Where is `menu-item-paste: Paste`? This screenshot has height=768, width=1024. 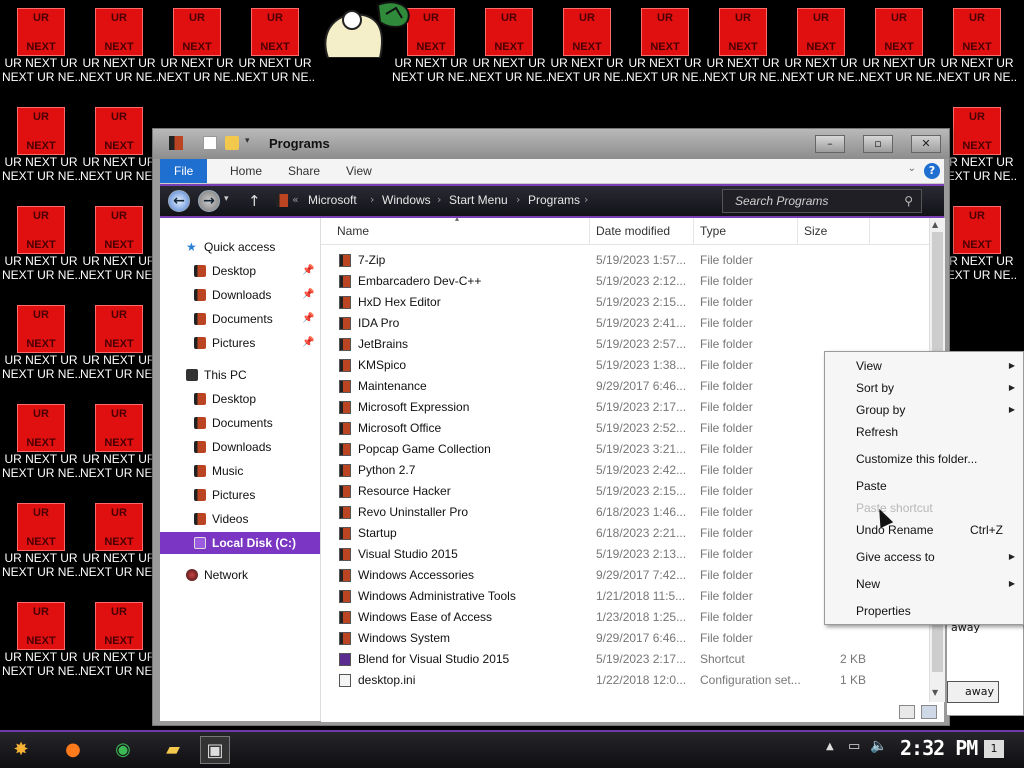 menu-item-paste: Paste is located at coordinates (924, 486).